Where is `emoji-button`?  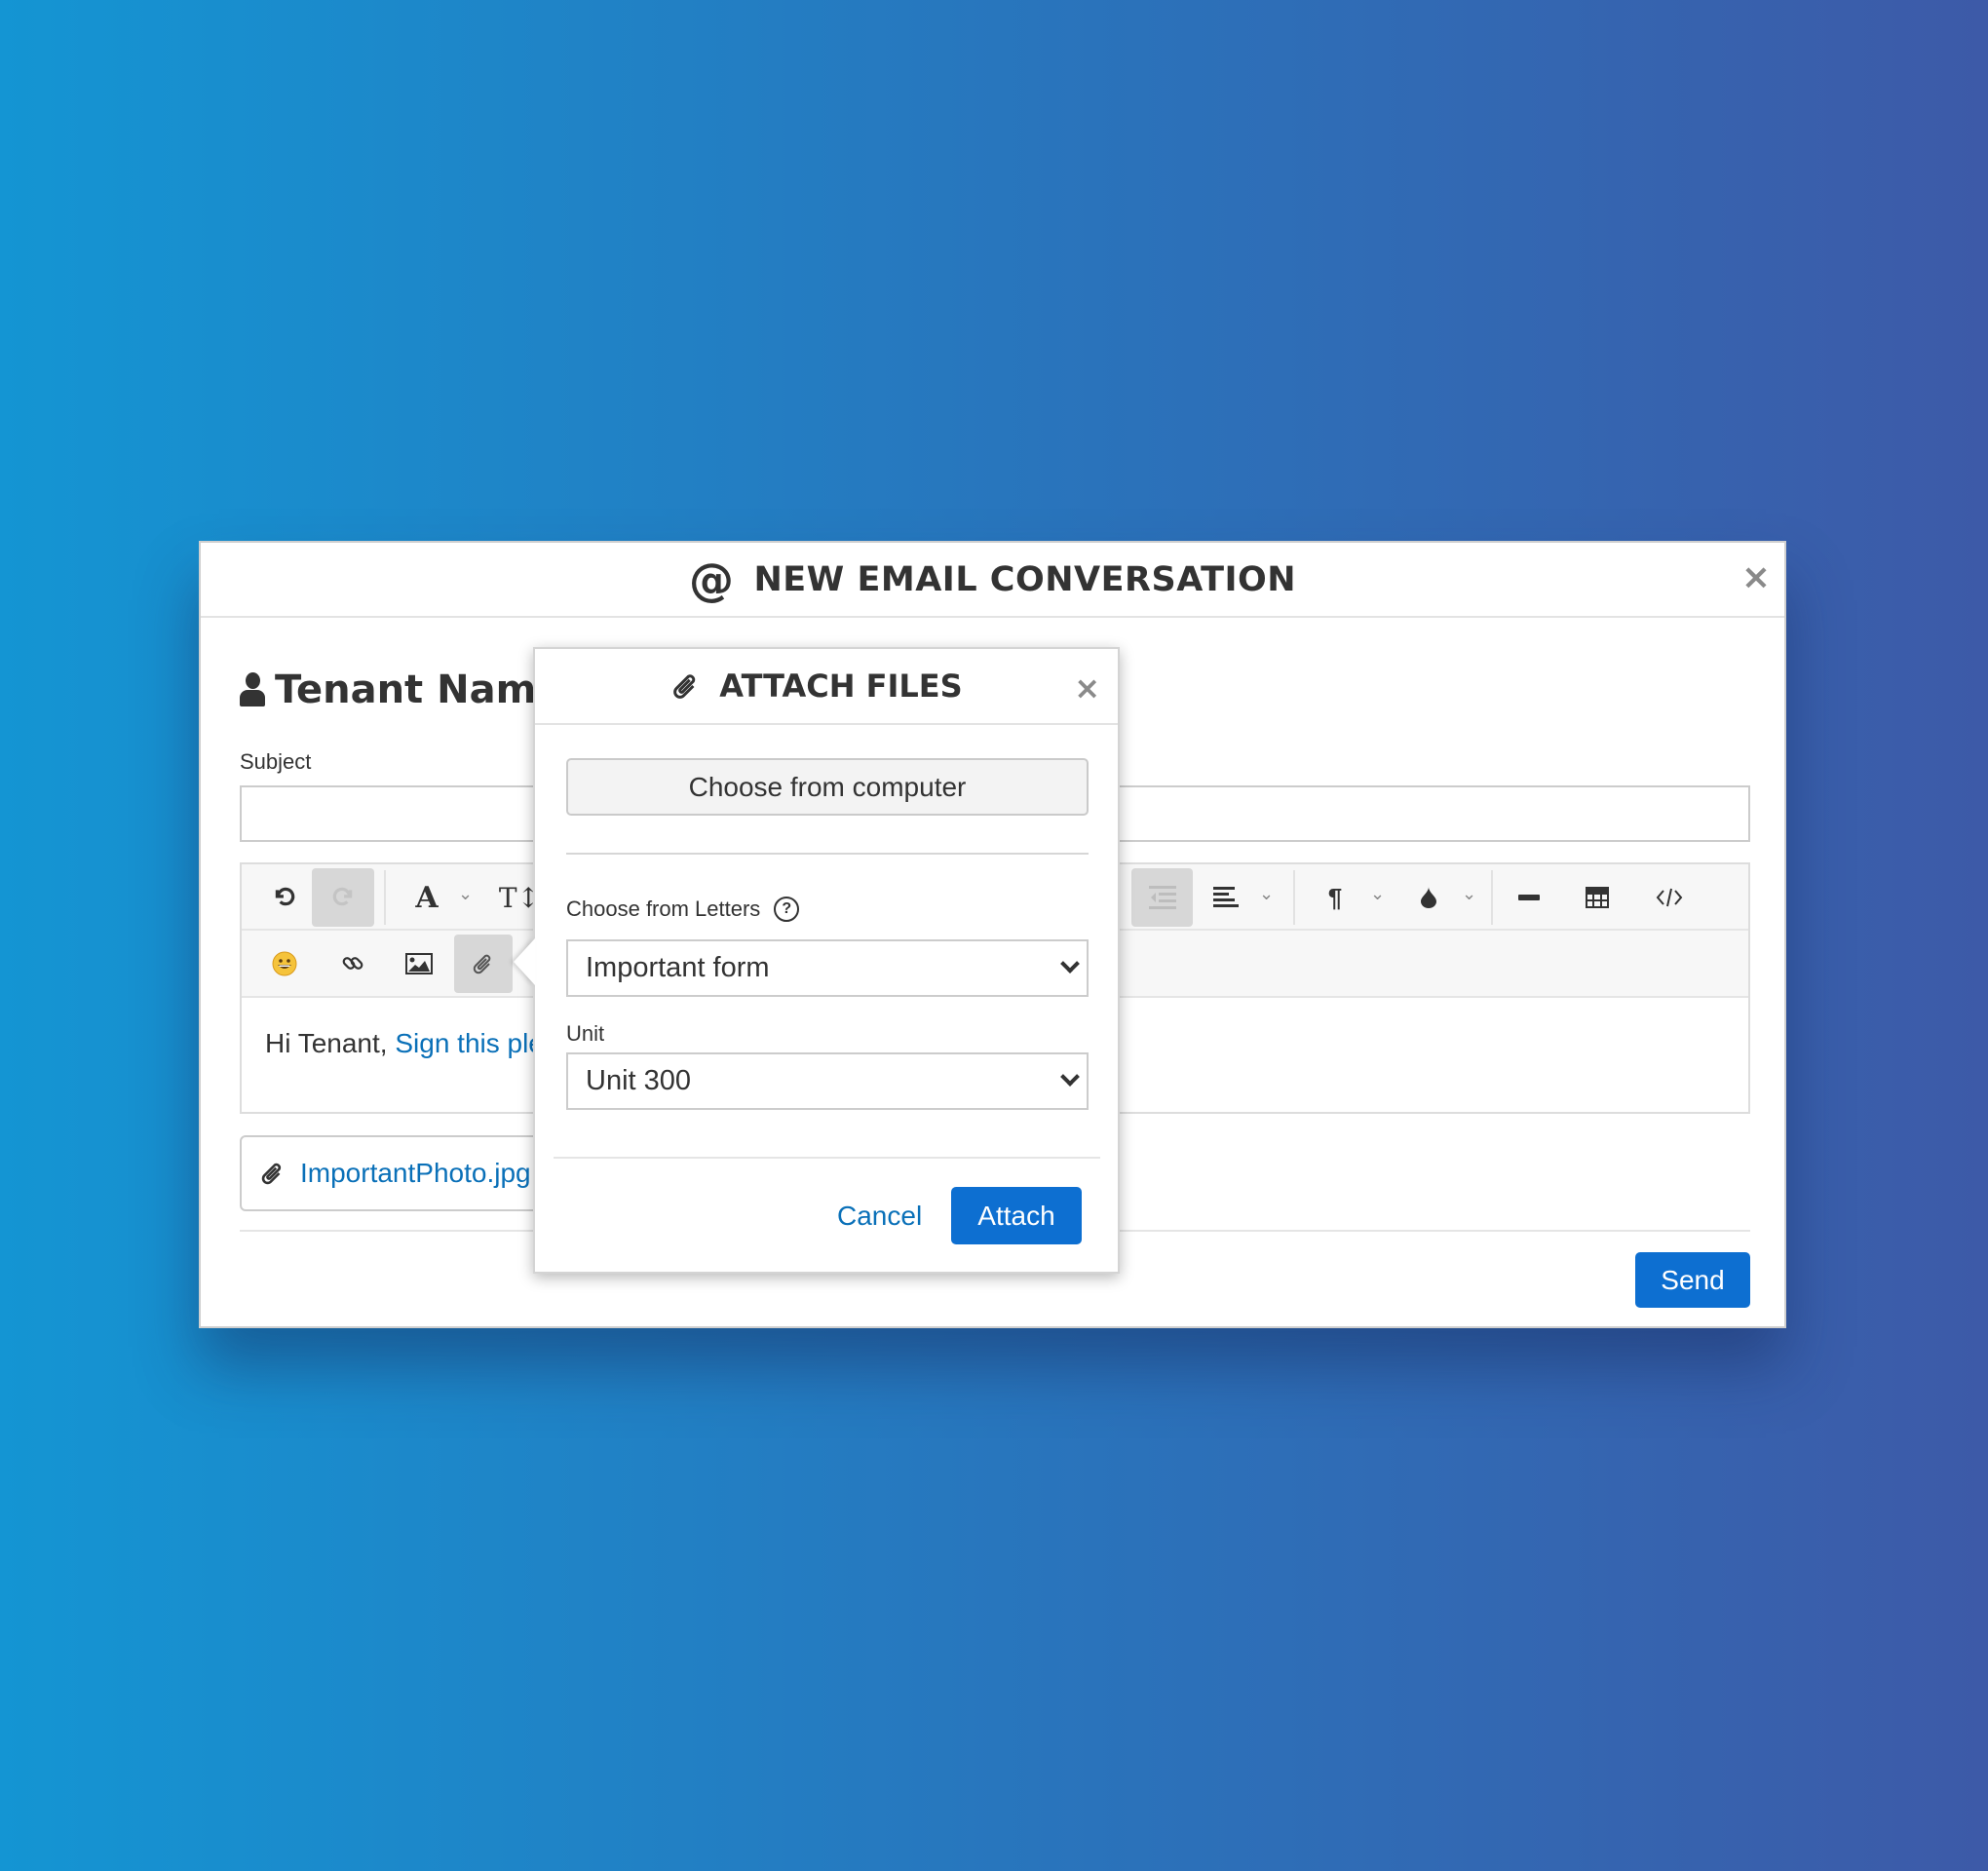 emoji-button is located at coordinates (284, 963).